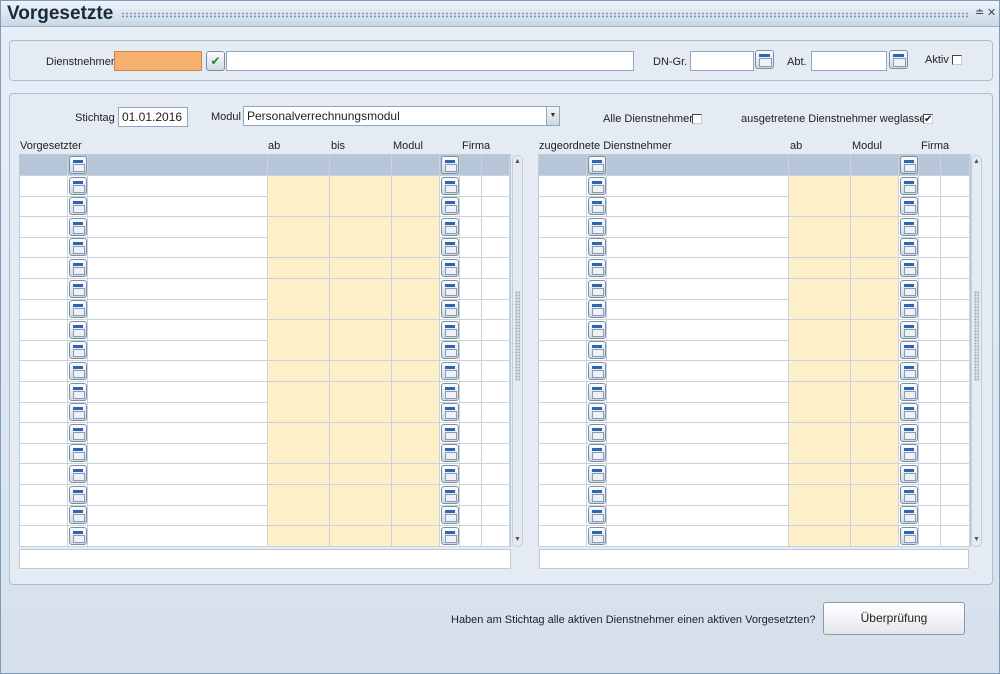  Describe the element at coordinates (976, 336) in the screenshot. I see `scroll-thumb-grip` at that location.